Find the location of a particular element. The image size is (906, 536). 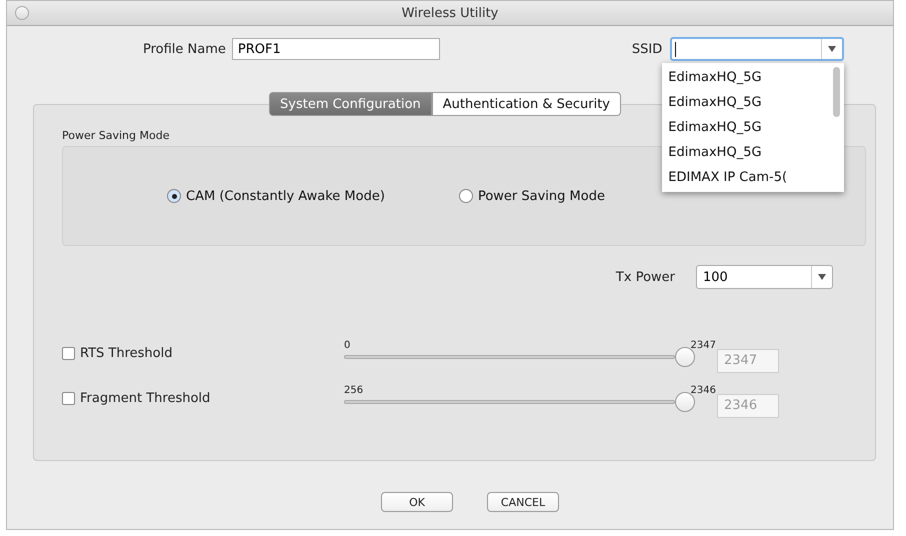

tab: System Configuration is located at coordinates (350, 104).